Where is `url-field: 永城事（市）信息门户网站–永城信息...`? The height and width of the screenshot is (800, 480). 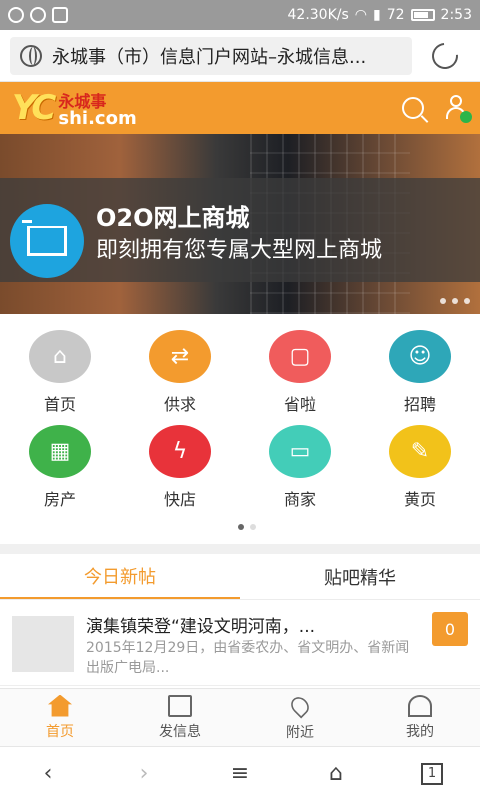
url-field: 永城事（市）信息门户网站–永城信息... is located at coordinates (211, 55).